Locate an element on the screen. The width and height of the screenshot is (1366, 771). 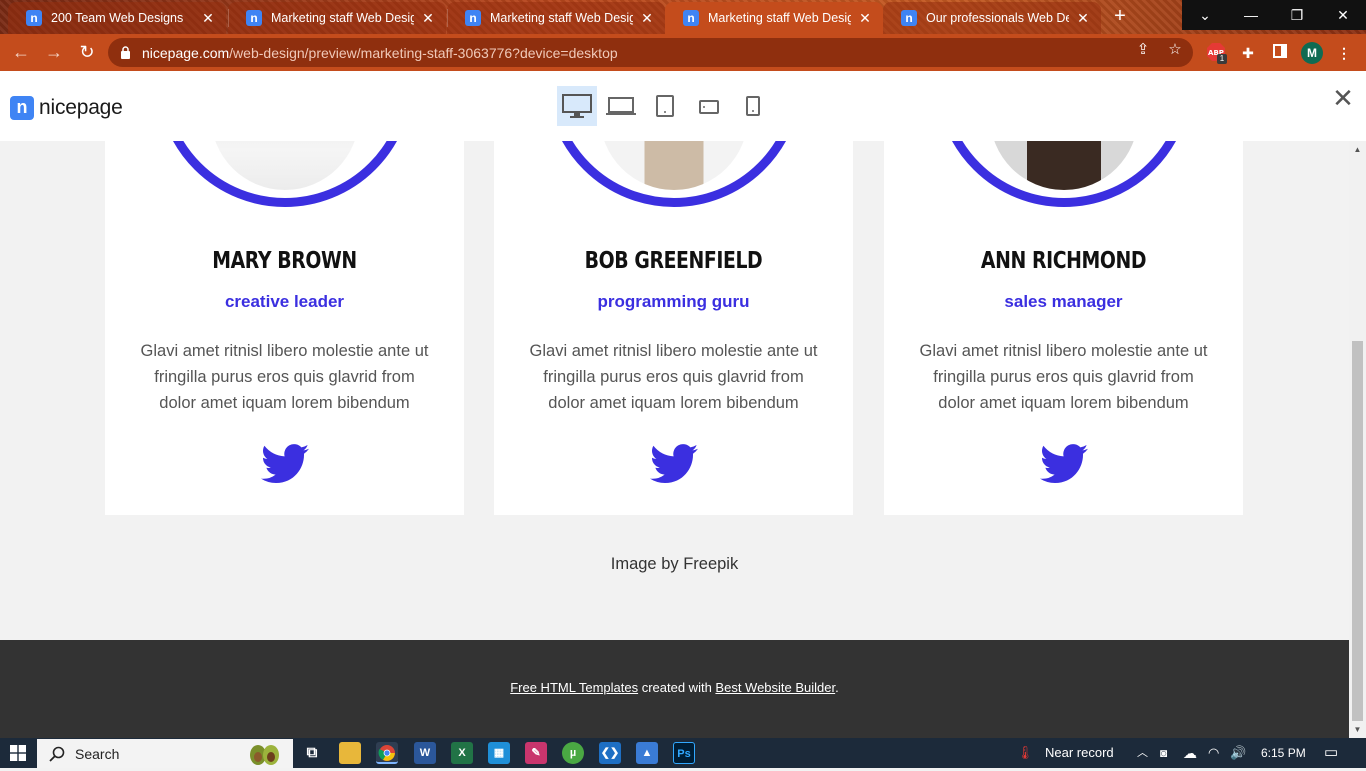
taskbar-search-box: Search is located at coordinates (165, 753).